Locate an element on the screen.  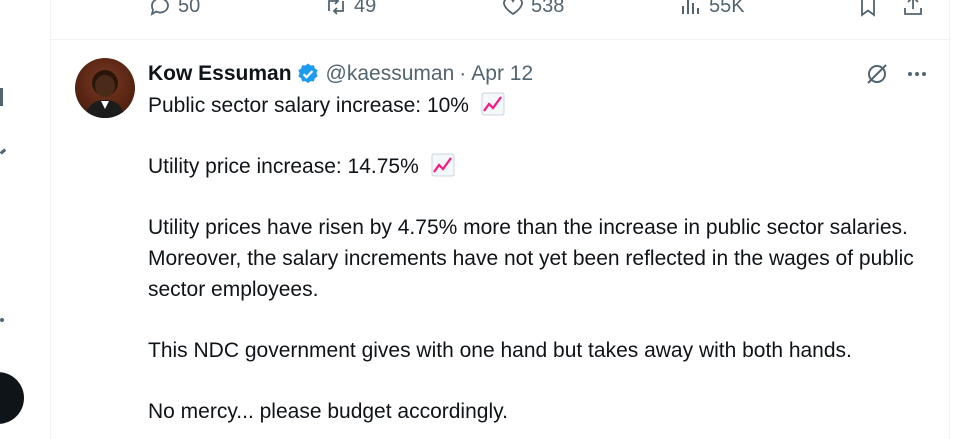
avatar-photo is located at coordinates (105, 94).